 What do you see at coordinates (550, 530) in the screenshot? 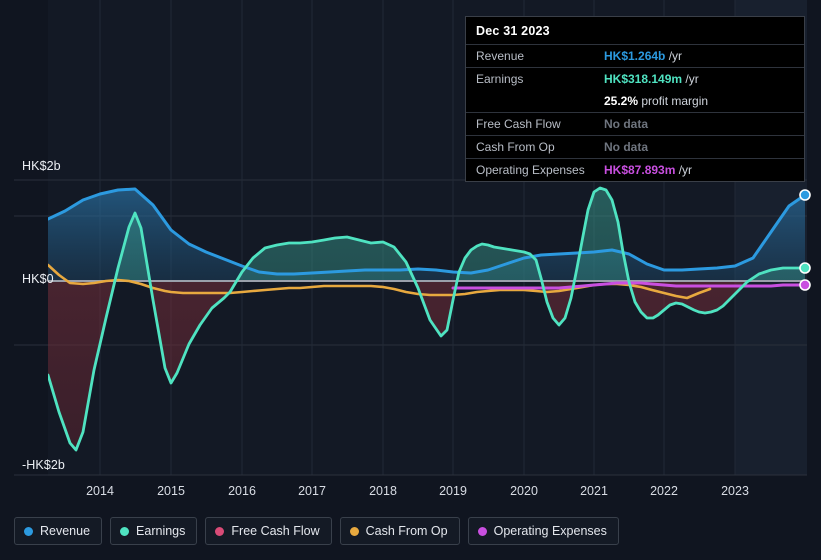
I see `legend-item-label: Operating Expenses` at bounding box center [550, 530].